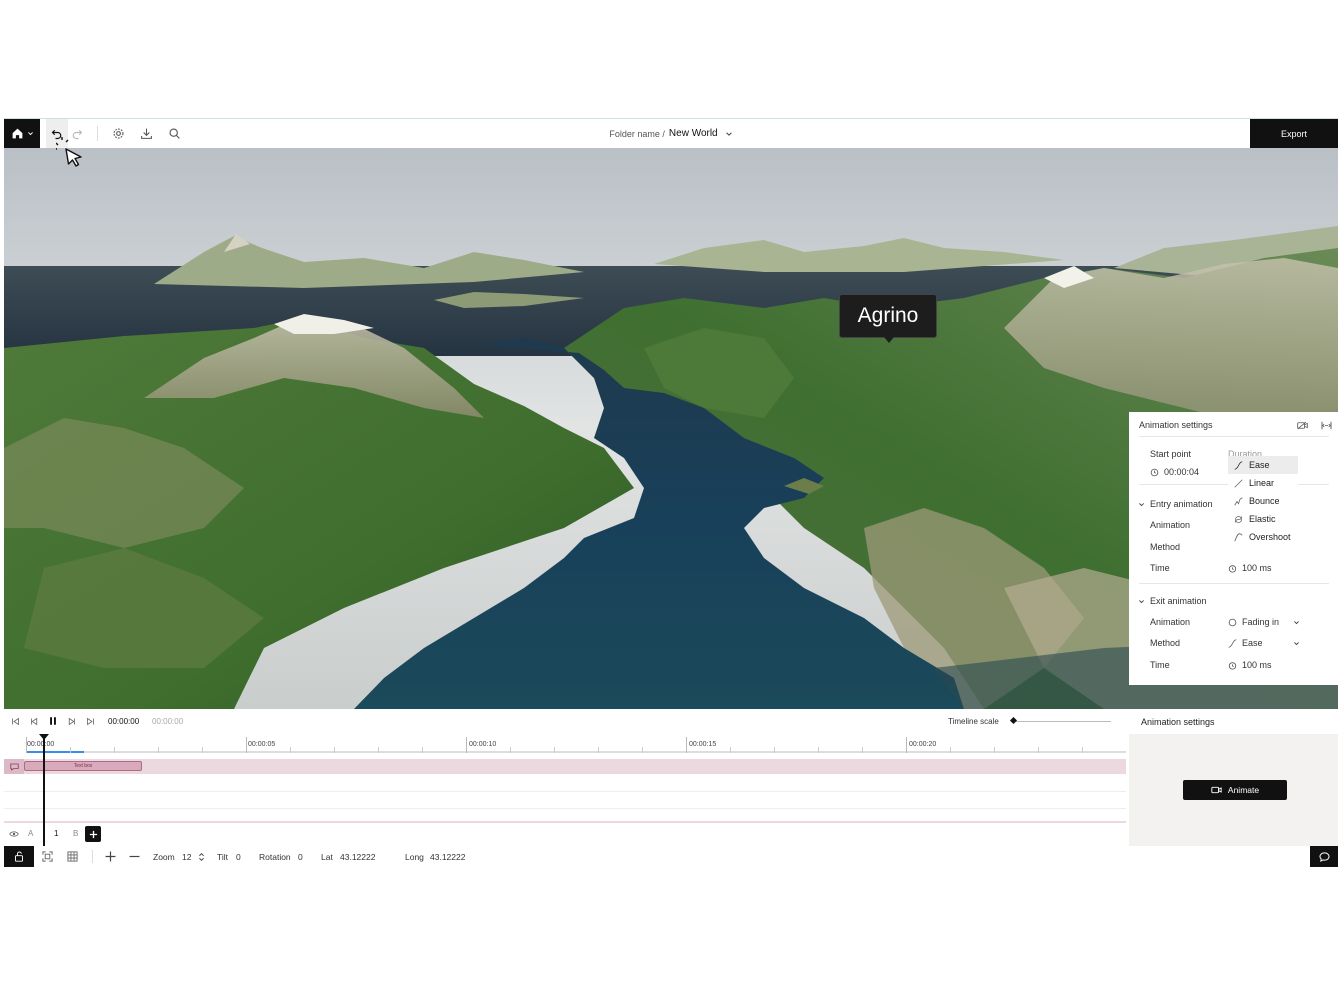  I want to click on zoom-value: 12, so click(186, 856).